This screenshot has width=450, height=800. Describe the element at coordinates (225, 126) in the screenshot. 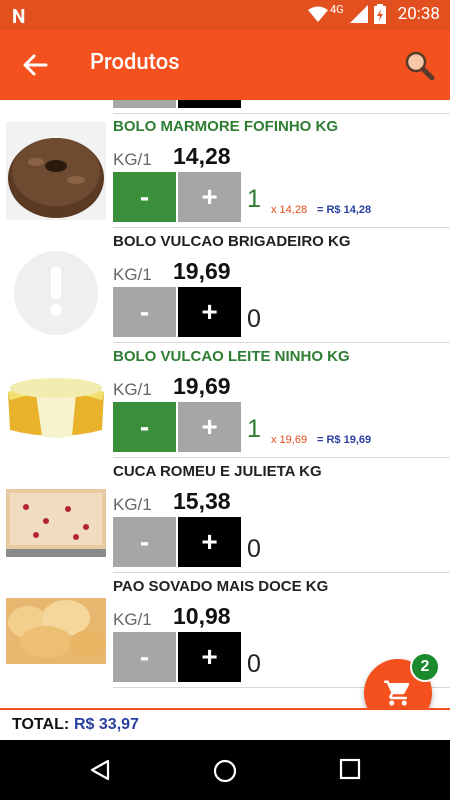

I see `product-name: BOLO MARMORE FOFINHO KG` at that location.